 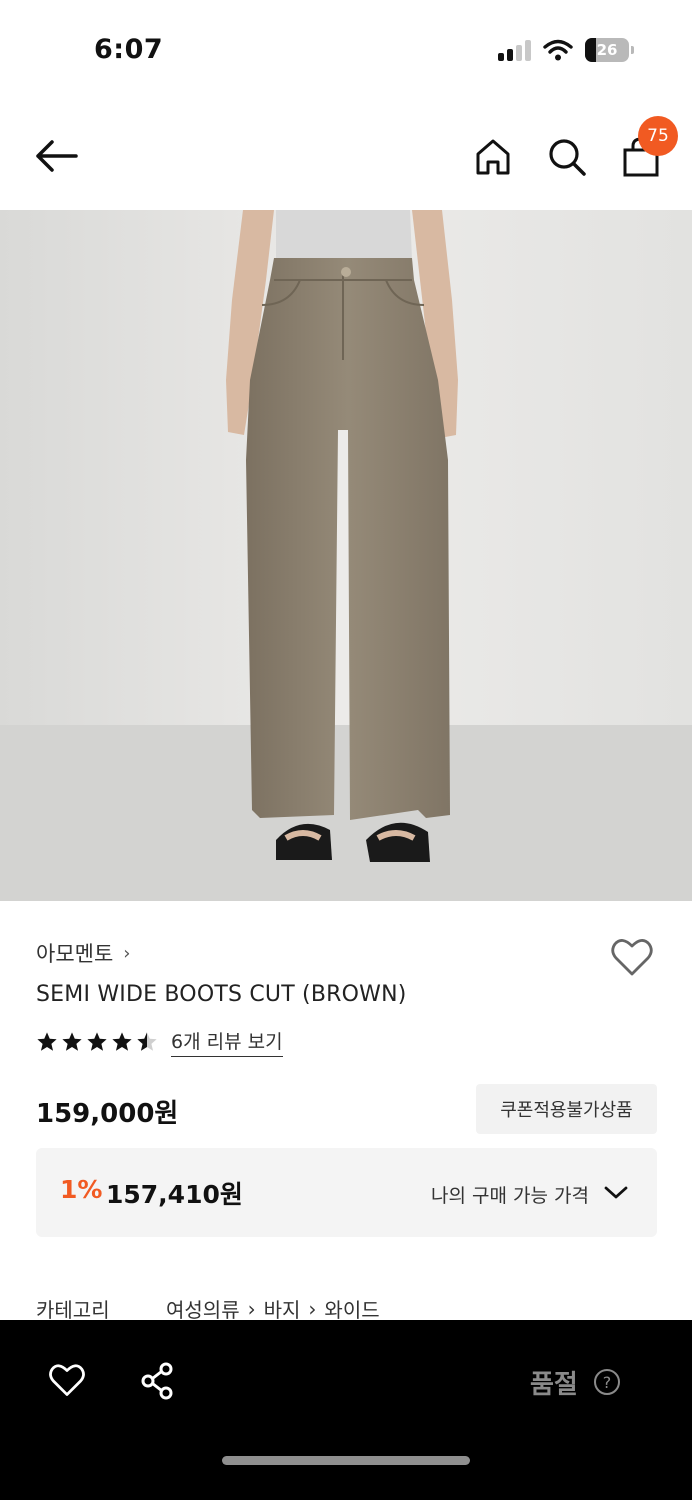 What do you see at coordinates (282, 1308) in the screenshot?
I see `category-item-pants: 바지` at bounding box center [282, 1308].